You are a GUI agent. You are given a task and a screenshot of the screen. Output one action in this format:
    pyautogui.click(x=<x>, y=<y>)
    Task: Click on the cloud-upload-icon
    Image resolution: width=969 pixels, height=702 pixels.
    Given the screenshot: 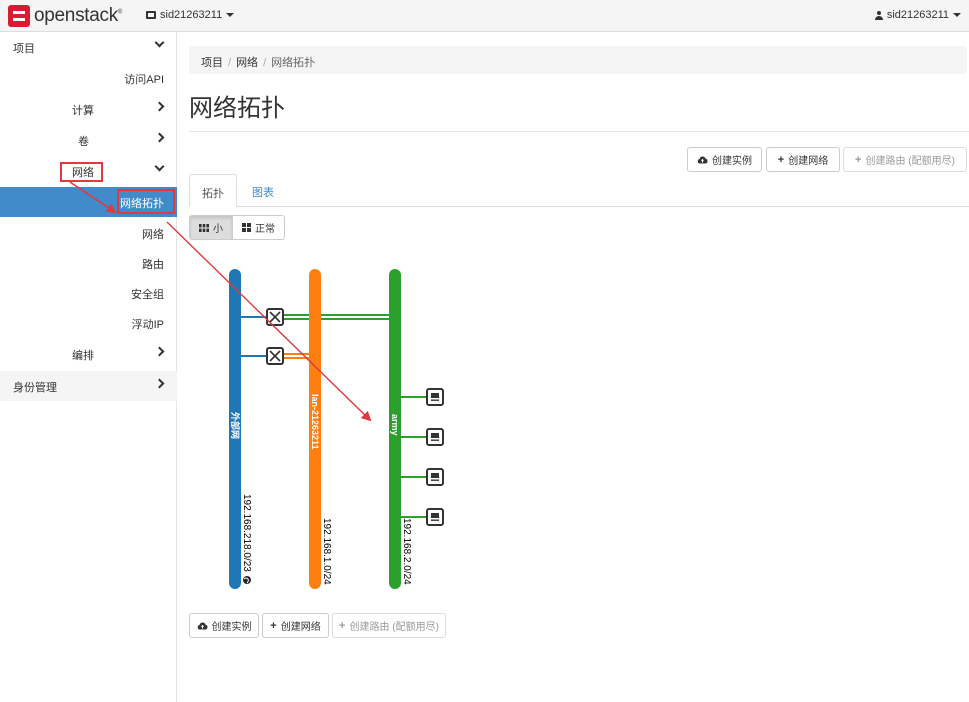 What is the action you would take?
    pyautogui.click(x=202, y=626)
    